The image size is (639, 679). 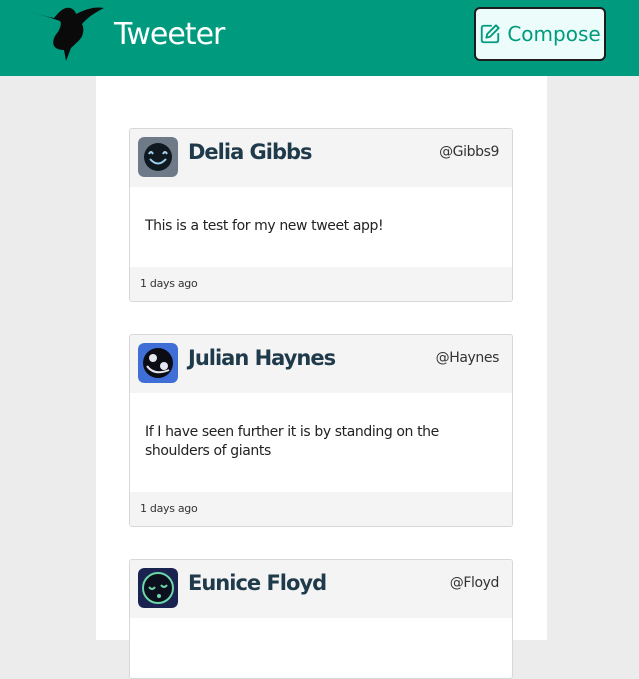 What do you see at coordinates (257, 583) in the screenshot?
I see `tweet-author-name: Eunice Floyd` at bounding box center [257, 583].